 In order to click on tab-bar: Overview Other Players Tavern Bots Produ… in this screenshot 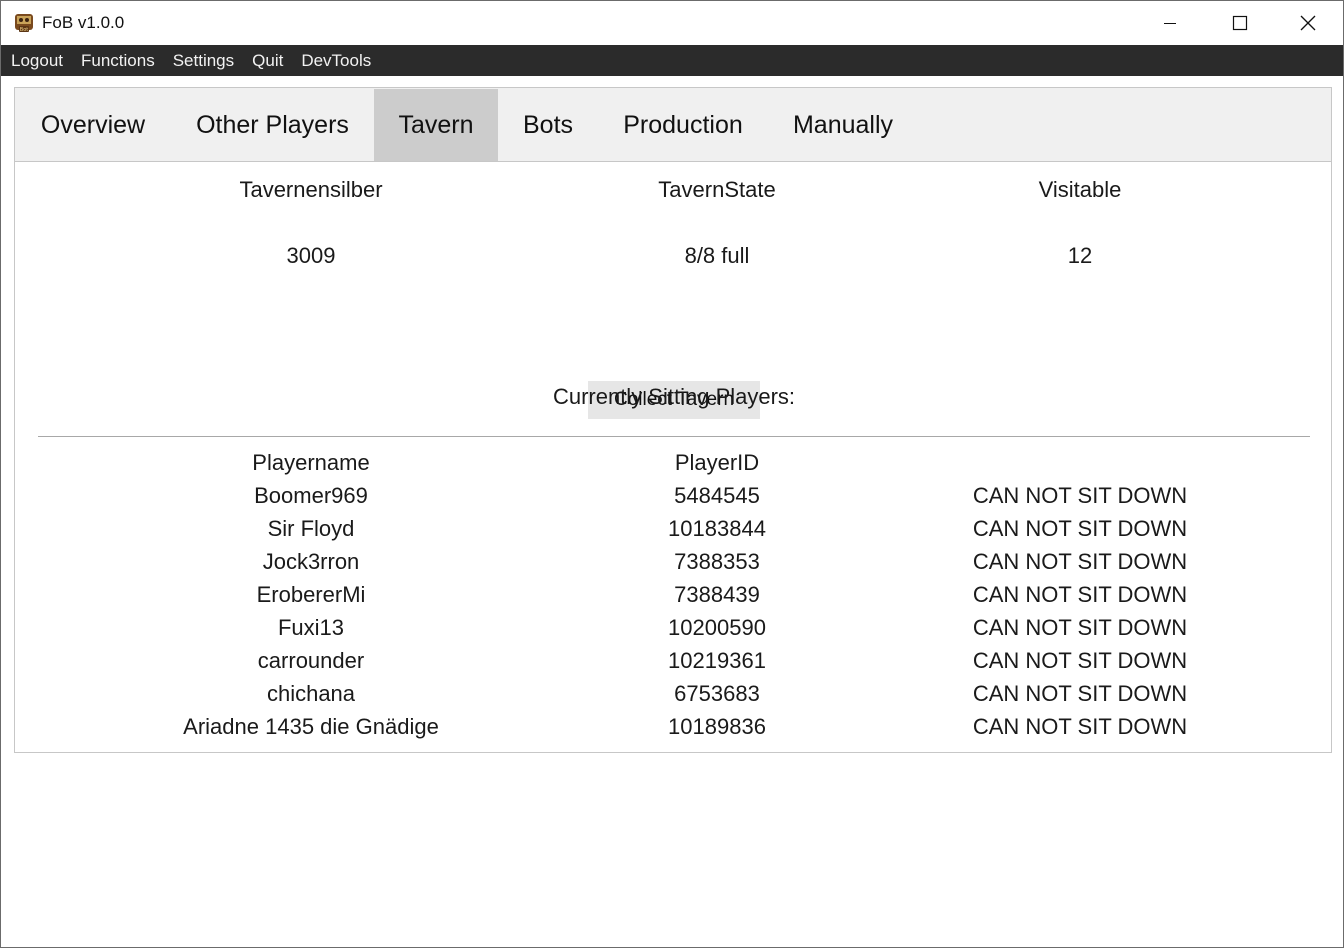, I will do `click(673, 125)`.